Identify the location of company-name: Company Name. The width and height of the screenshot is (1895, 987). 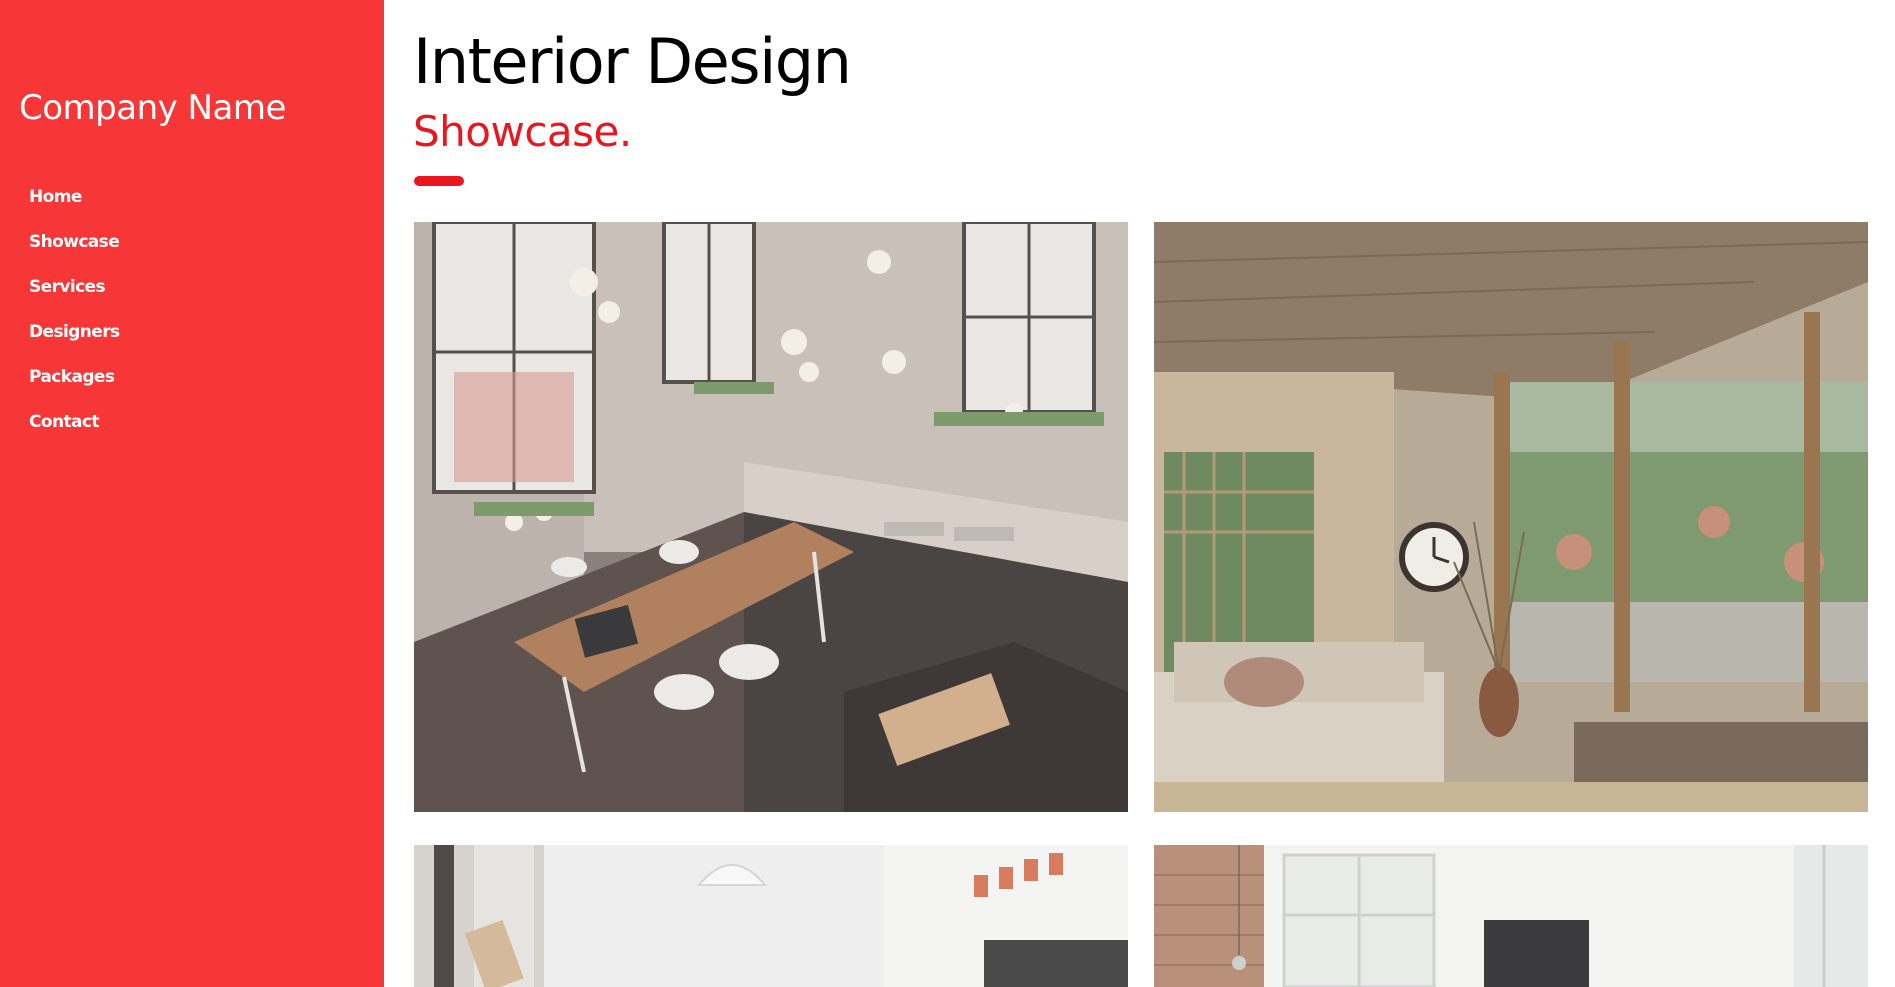
(152, 108).